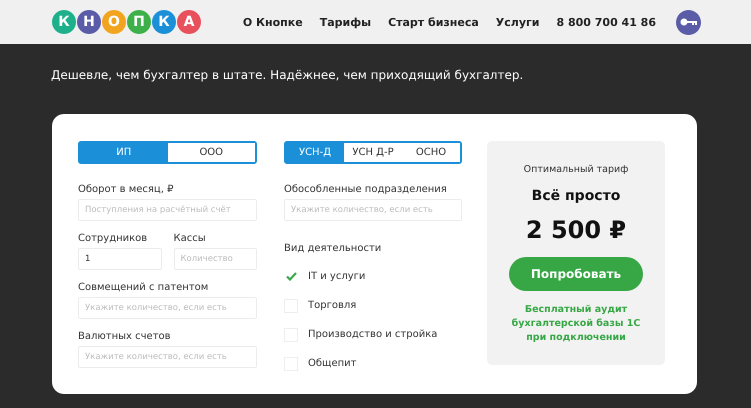 This screenshot has height=408, width=751. Describe the element at coordinates (332, 363) in the screenshot. I see `checkbox-label: Общепит` at that location.